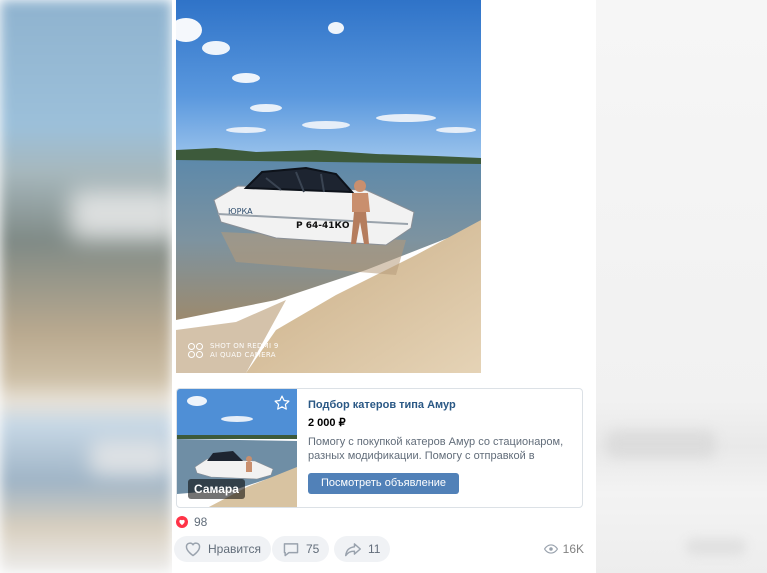 The height and width of the screenshot is (573, 767). Describe the element at coordinates (550, 549) in the screenshot. I see `eye-icon` at that location.